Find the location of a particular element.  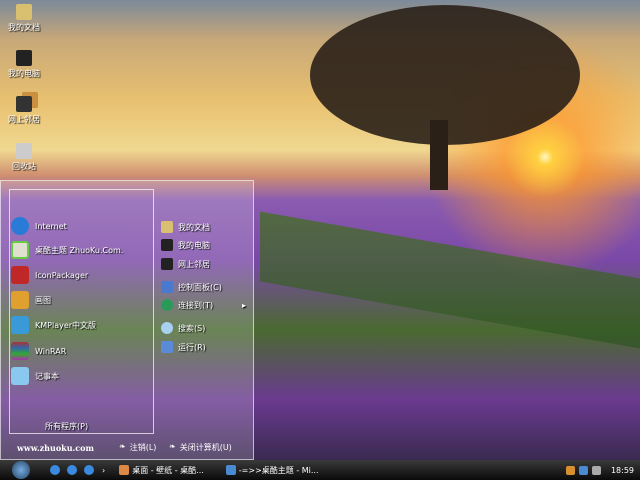

iconpackager-icon is located at coordinates (20, 275).